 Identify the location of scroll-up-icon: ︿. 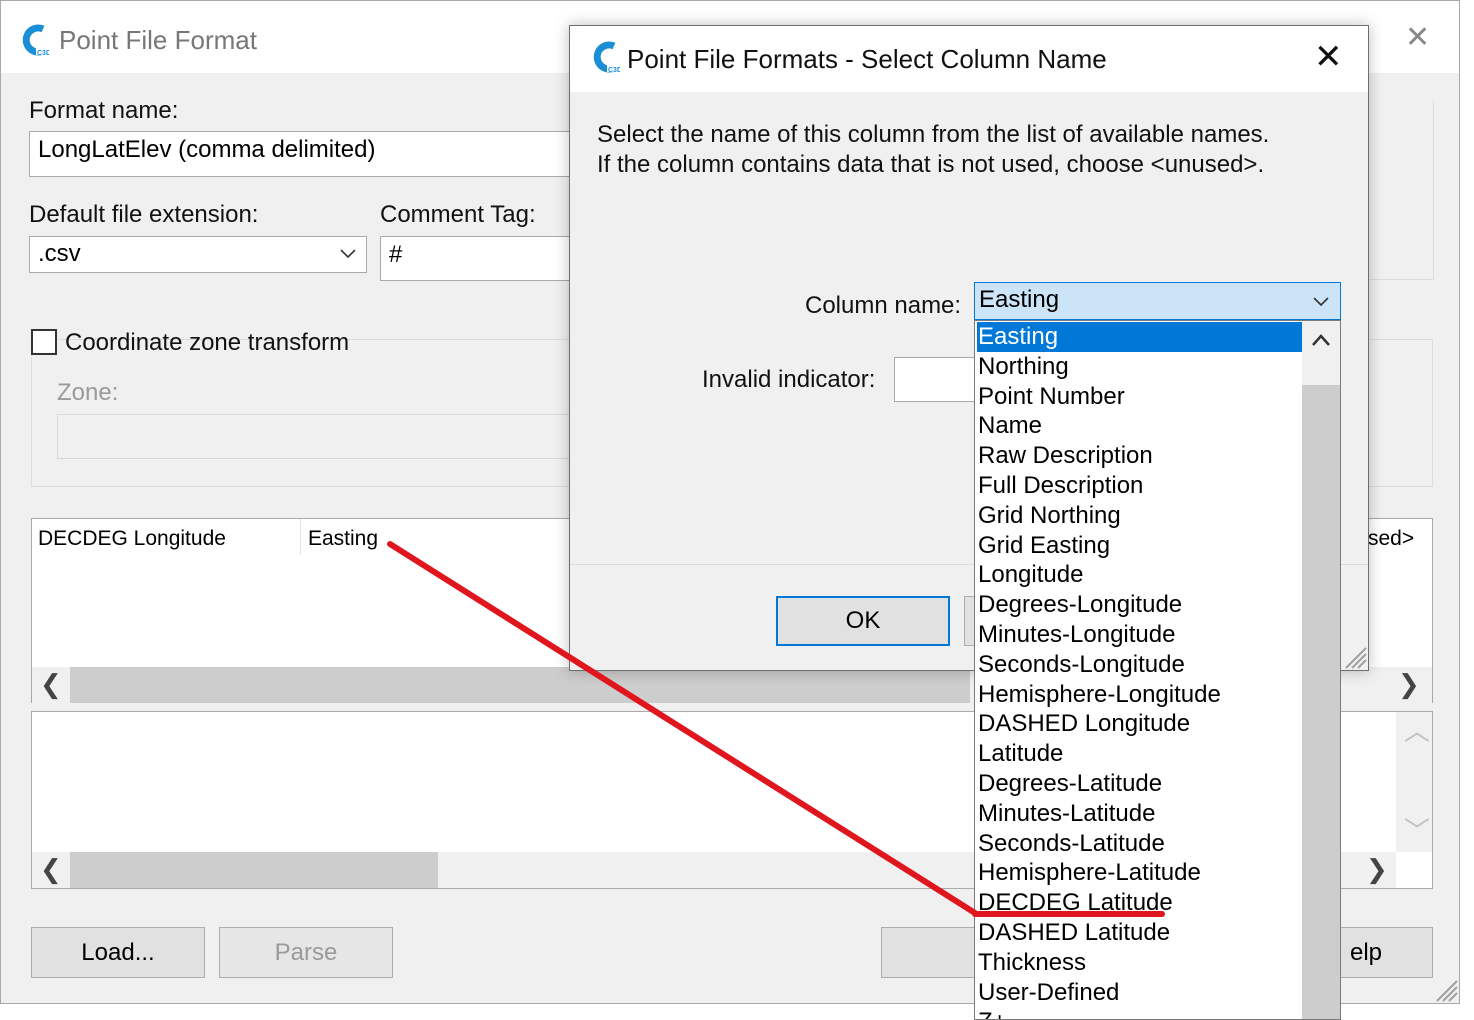
(1417, 731).